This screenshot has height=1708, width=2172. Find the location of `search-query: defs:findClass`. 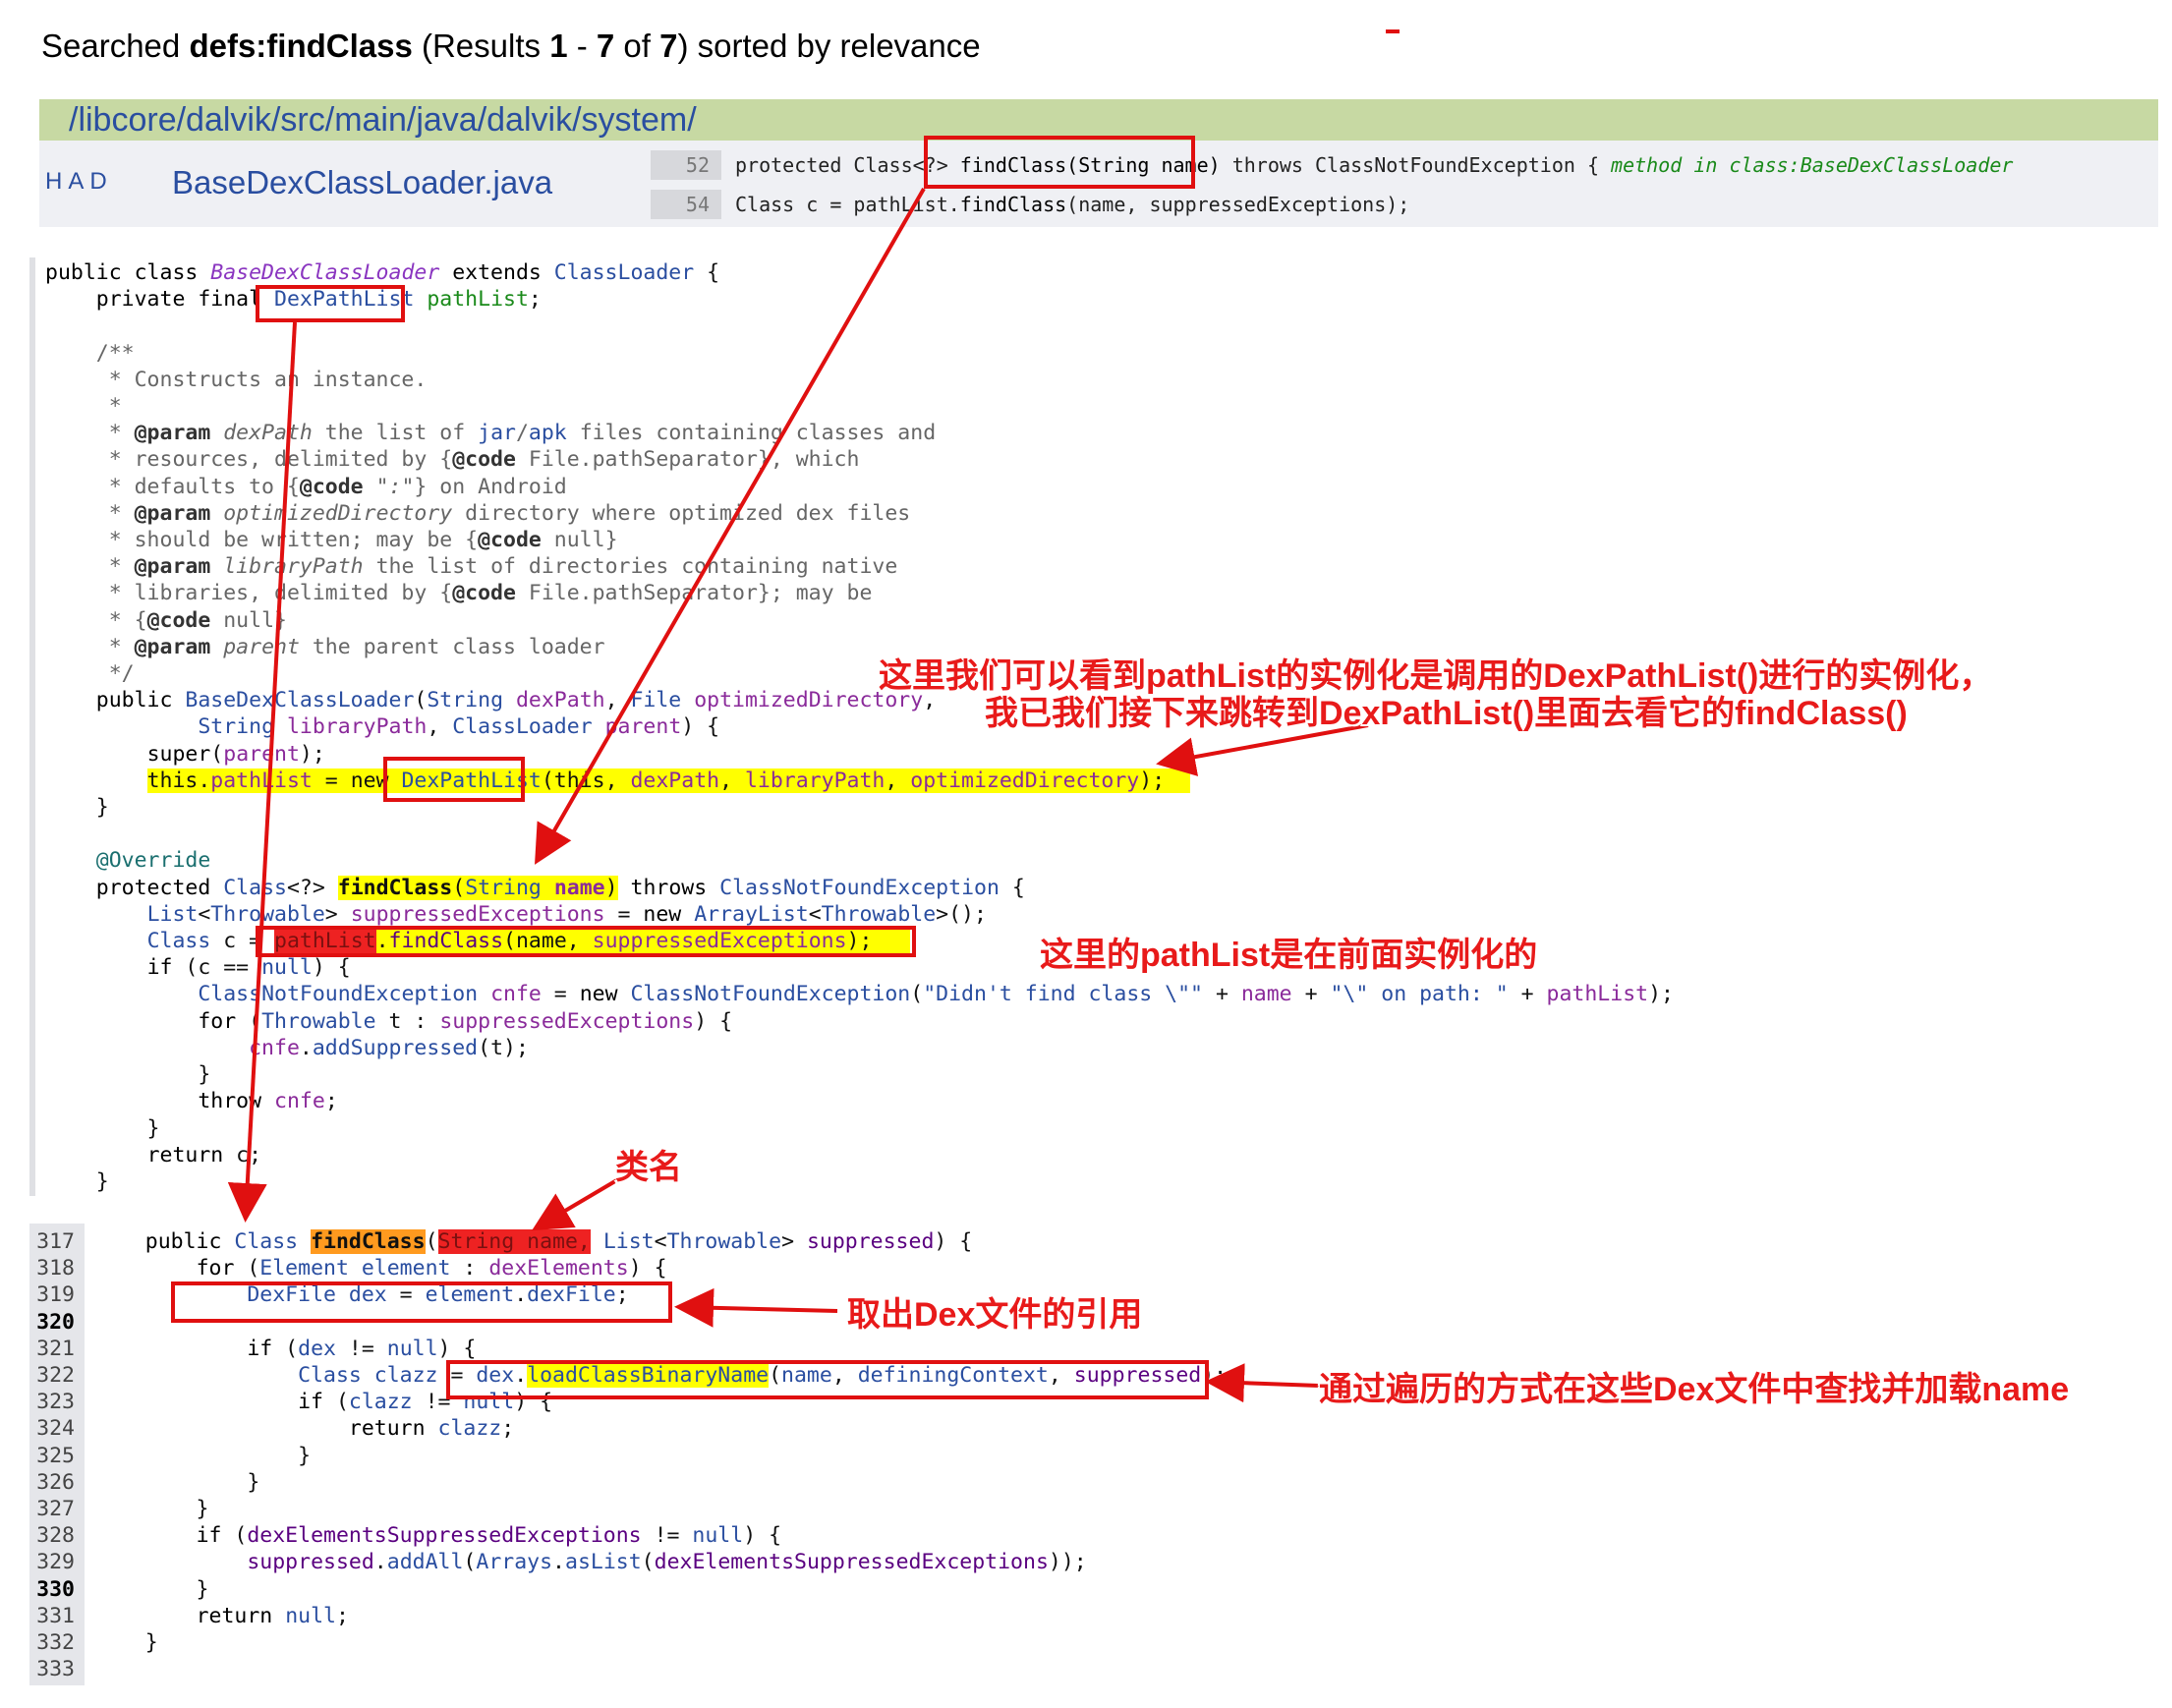

search-query: defs:findClass is located at coordinates (301, 46).